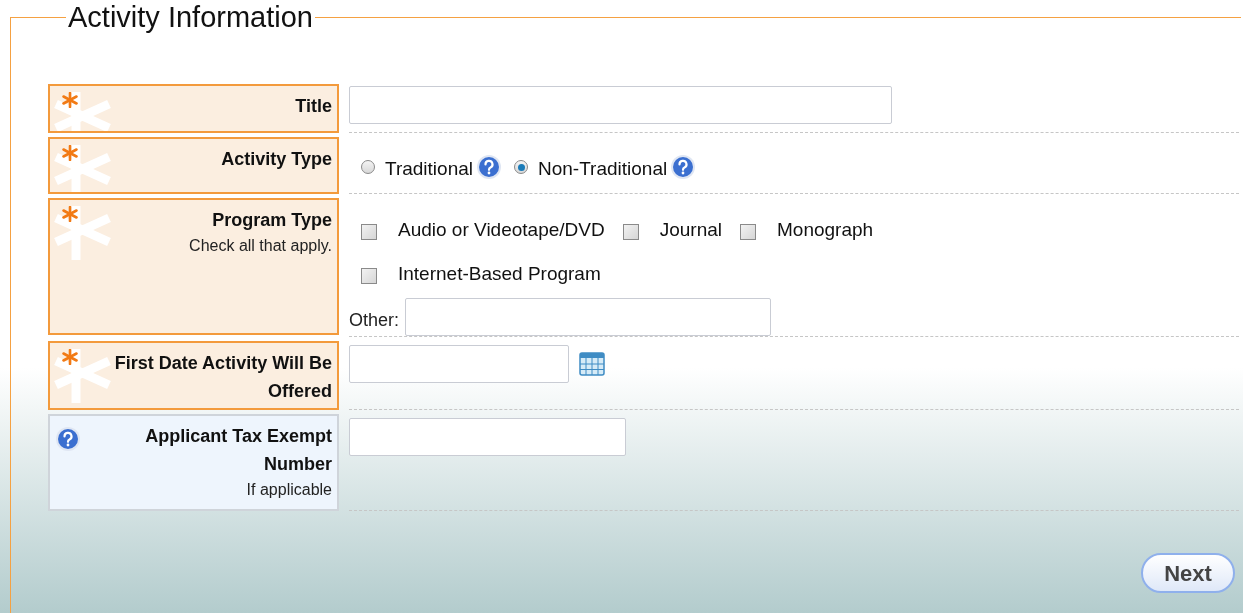 This screenshot has height=613, width=1243. I want to click on checkbox-label: Internet-Based Program, so click(499, 273).